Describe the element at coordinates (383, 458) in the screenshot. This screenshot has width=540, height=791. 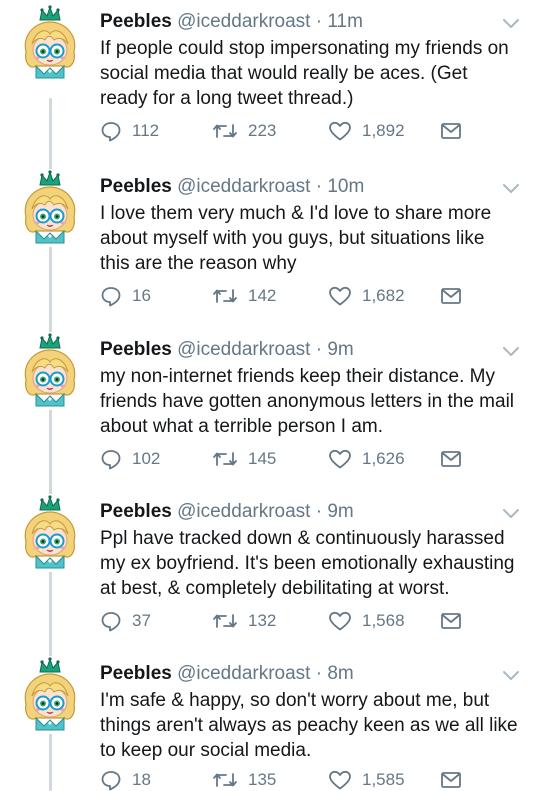
I see `like-count: 1,626` at that location.